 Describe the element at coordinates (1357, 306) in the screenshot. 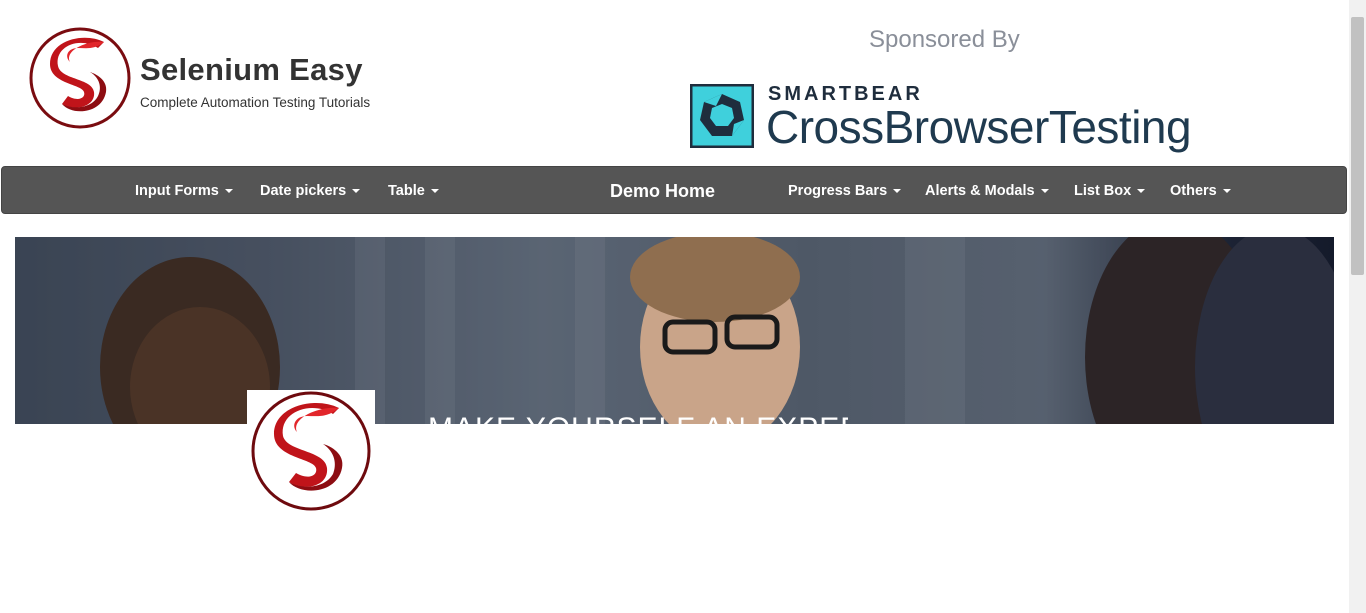

I see `vertical-scrollbar` at that location.